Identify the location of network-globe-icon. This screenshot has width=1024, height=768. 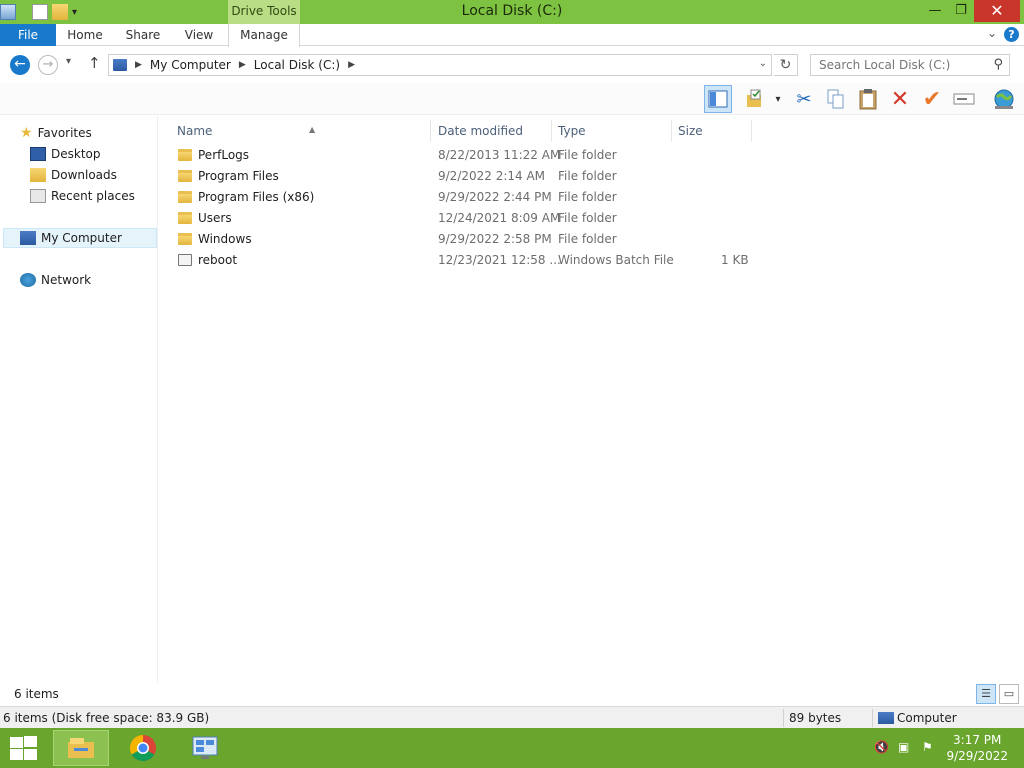
(1004, 99).